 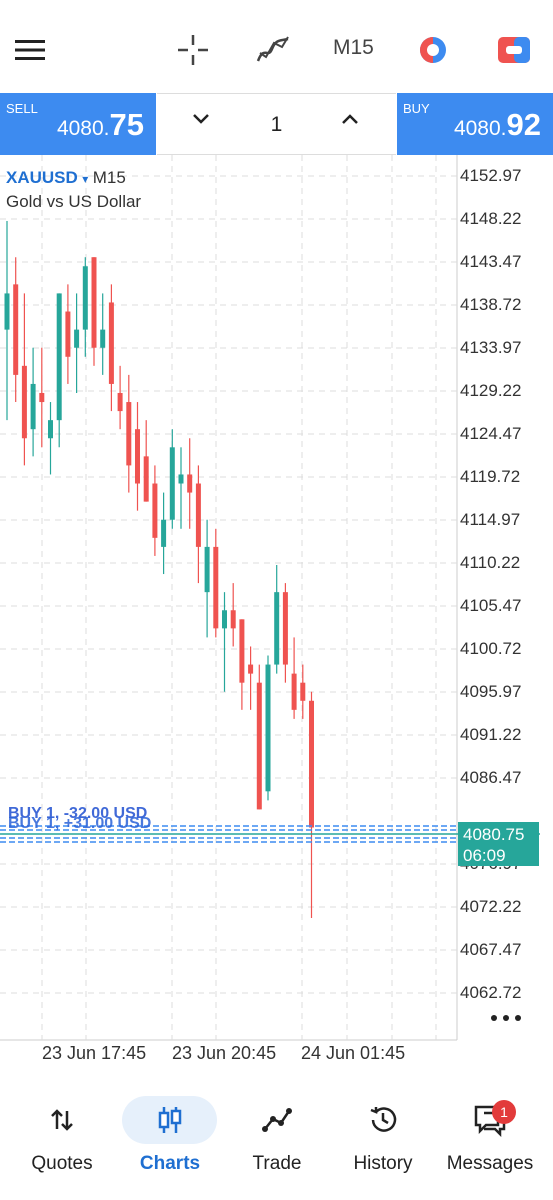 What do you see at coordinates (491, 691) in the screenshot?
I see `price-tick-label: 4095.97` at bounding box center [491, 691].